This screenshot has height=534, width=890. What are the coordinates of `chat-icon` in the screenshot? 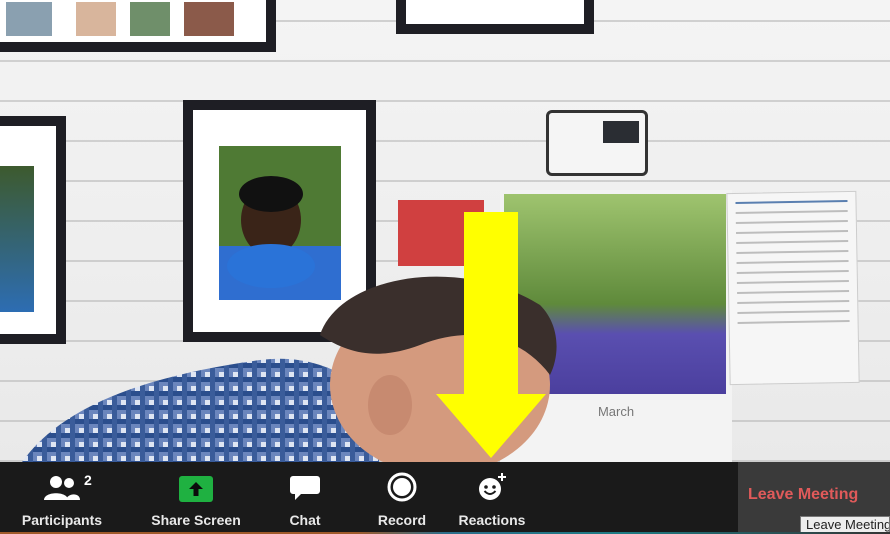 It's located at (305, 488).